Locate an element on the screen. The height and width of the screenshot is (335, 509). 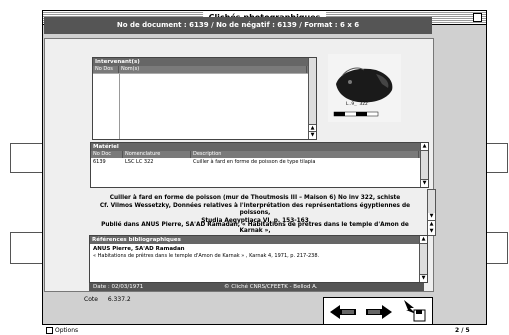
materiel-no: 6139 is located at coordinates (99, 162).